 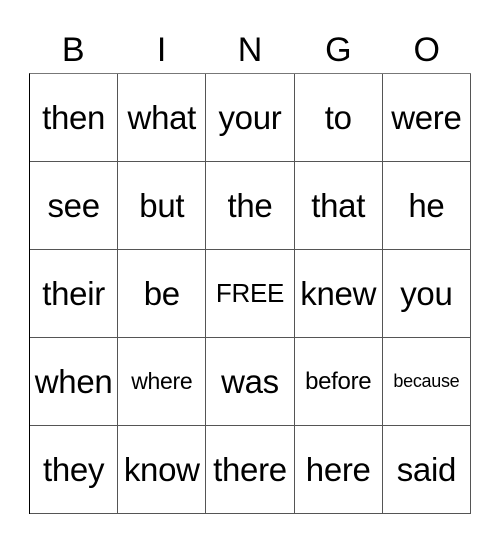 What do you see at coordinates (338, 382) in the screenshot?
I see `bingo-cell: before` at bounding box center [338, 382].